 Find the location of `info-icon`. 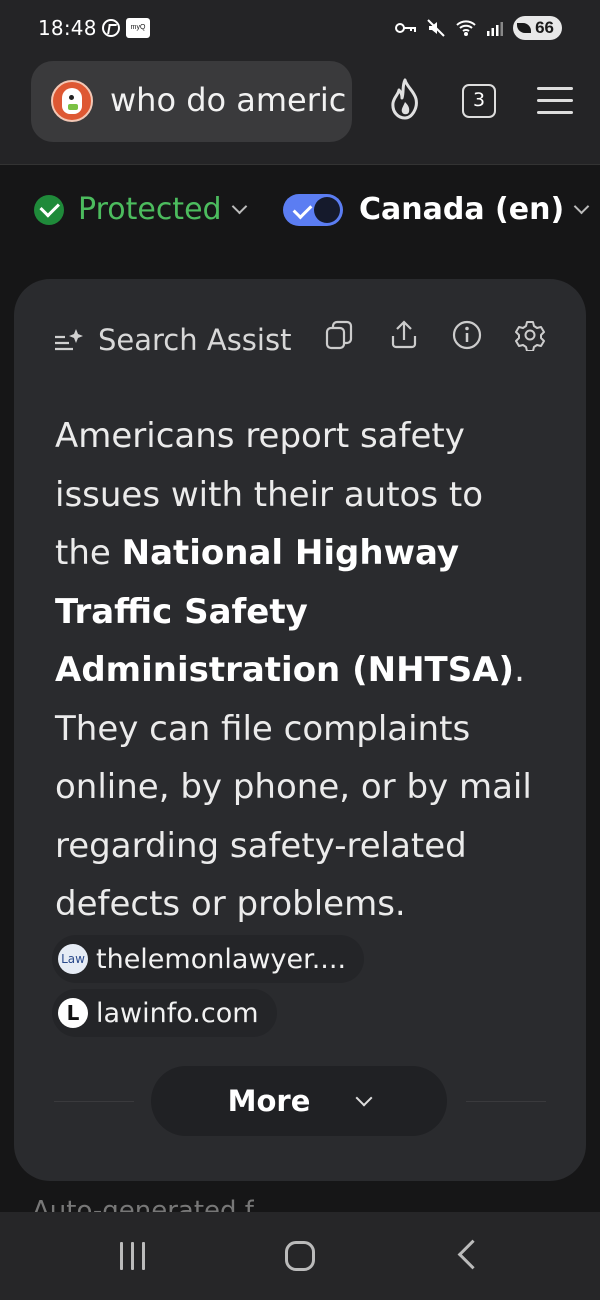

info-icon is located at coordinates (467, 335).